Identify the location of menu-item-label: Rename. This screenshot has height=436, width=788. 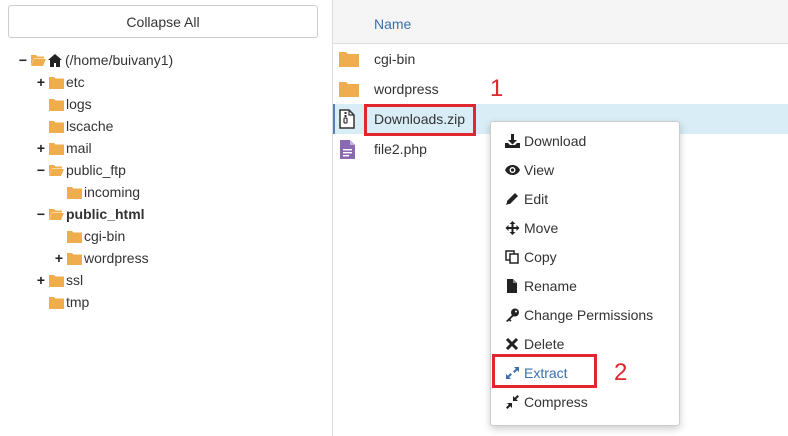
(550, 286).